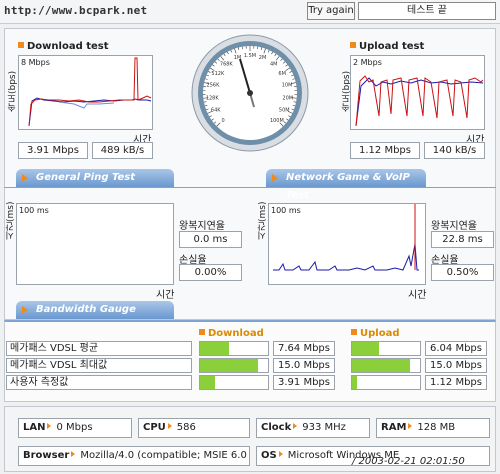  What do you see at coordinates (287, 98) in the screenshot?
I see `gauge-mark-label: 20M` at bounding box center [287, 98].